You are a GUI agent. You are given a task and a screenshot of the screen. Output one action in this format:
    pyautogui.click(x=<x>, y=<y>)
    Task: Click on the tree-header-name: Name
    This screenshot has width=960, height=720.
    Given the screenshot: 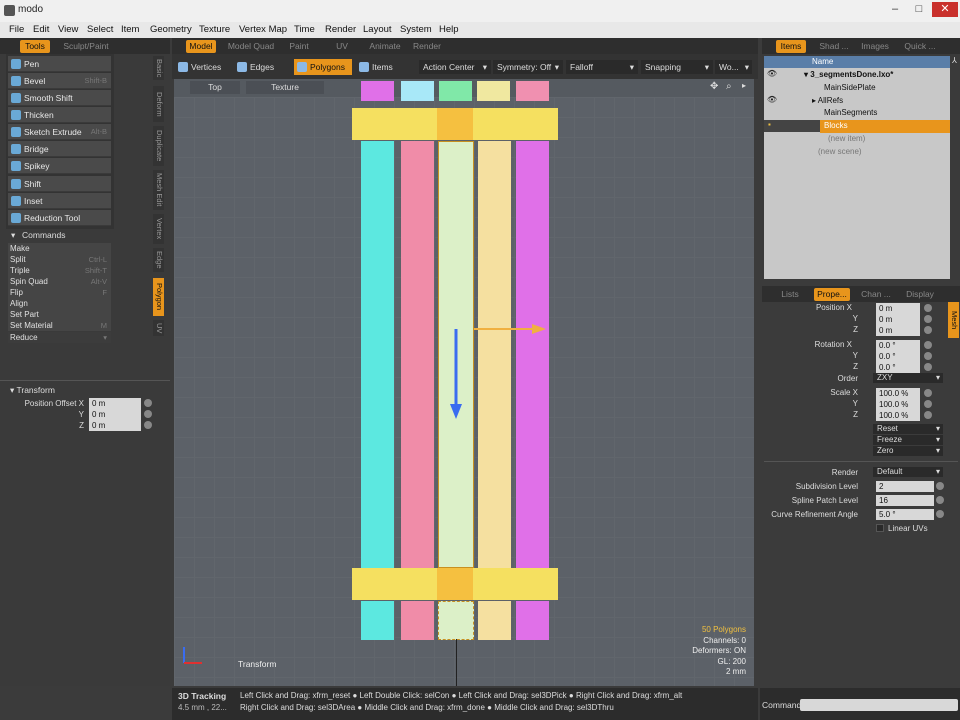 What is the action you would take?
    pyautogui.click(x=857, y=62)
    